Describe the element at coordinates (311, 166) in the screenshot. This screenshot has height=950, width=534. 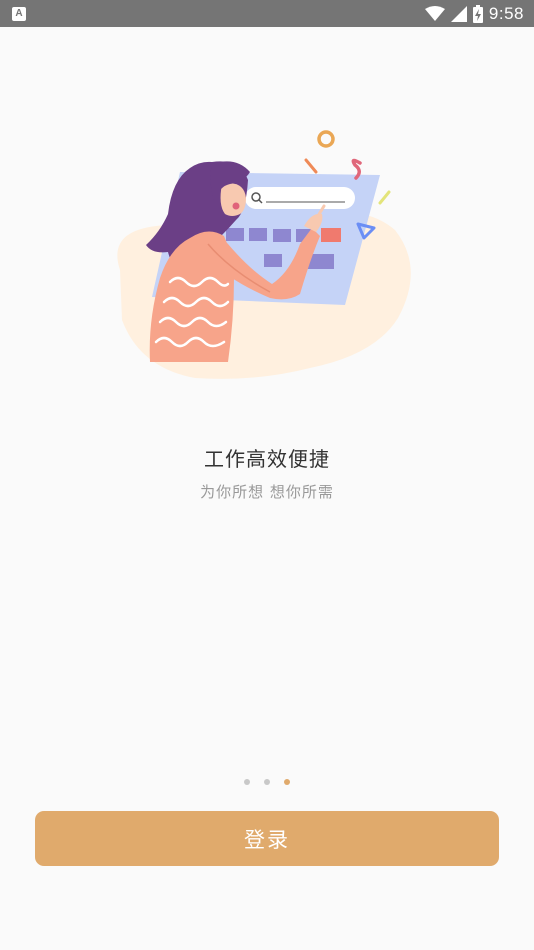
I see `confetti-stick` at that location.